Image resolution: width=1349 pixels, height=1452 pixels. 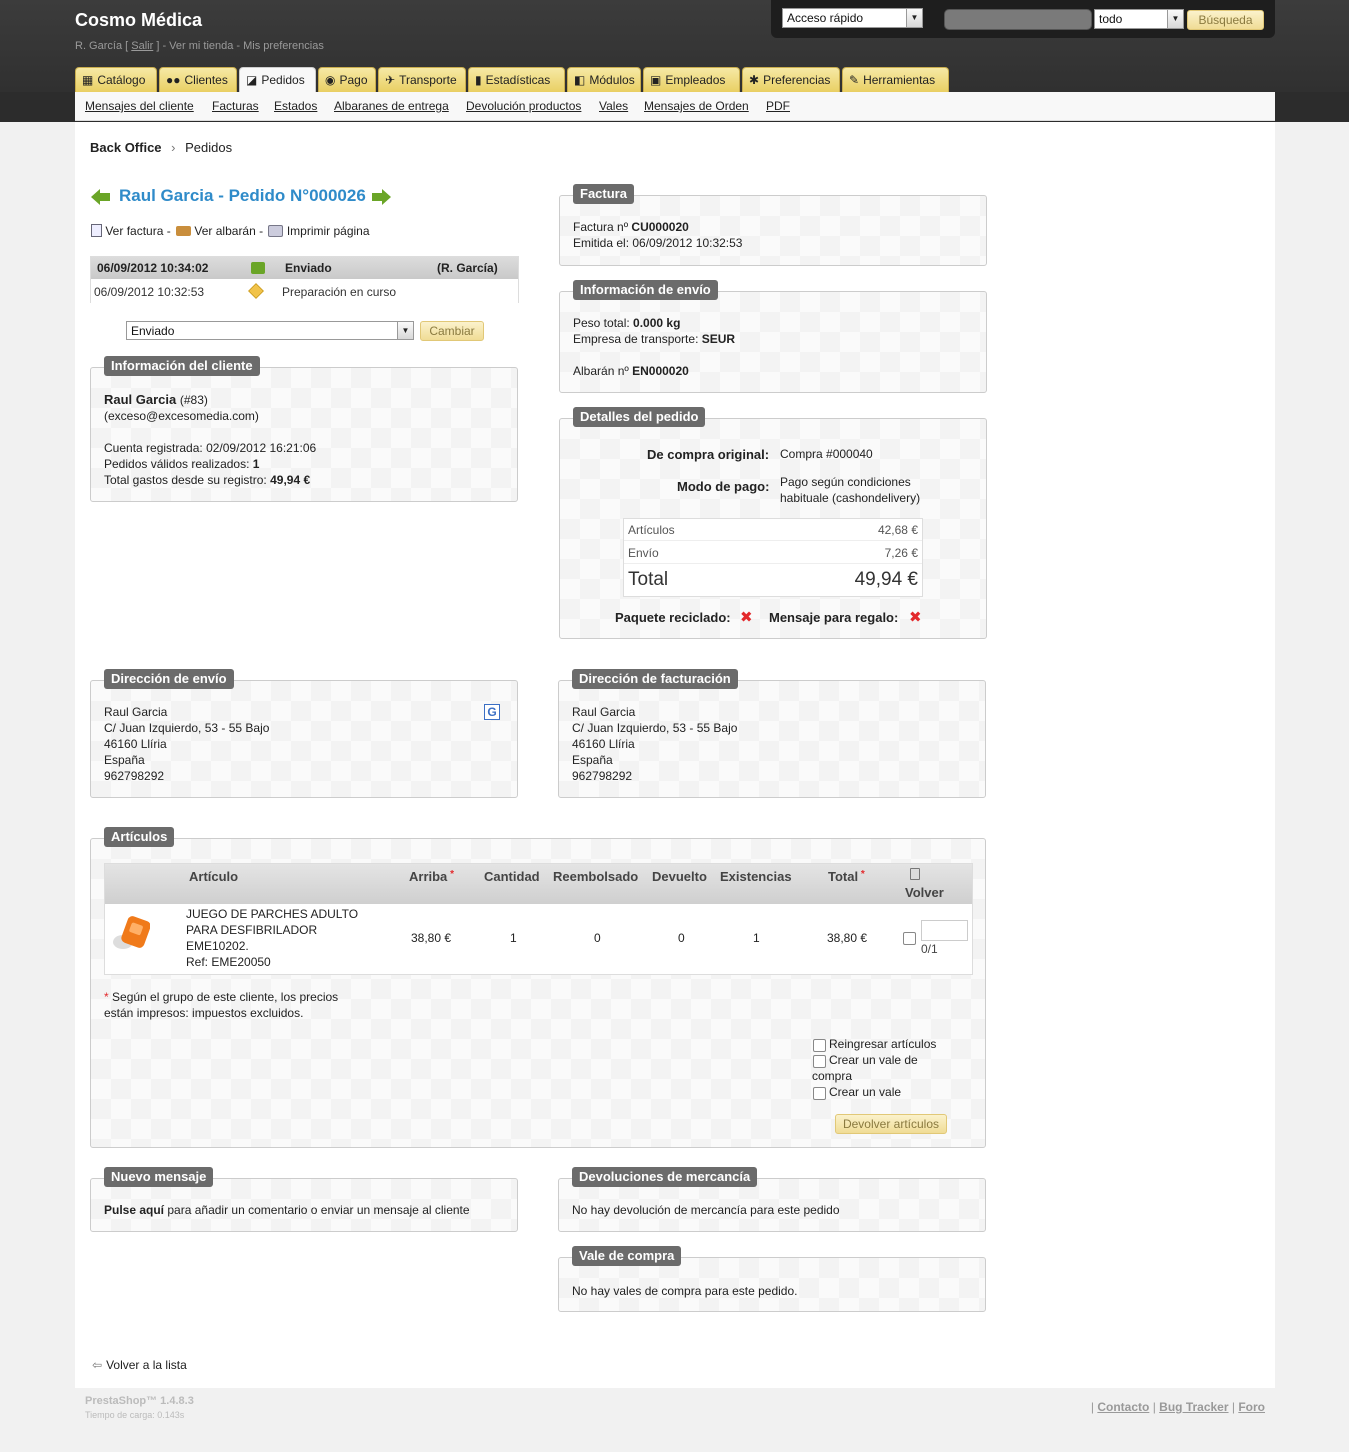 What do you see at coordinates (149, 292) in the screenshot?
I see `history-date: 06/09/2012 10:32:53` at bounding box center [149, 292].